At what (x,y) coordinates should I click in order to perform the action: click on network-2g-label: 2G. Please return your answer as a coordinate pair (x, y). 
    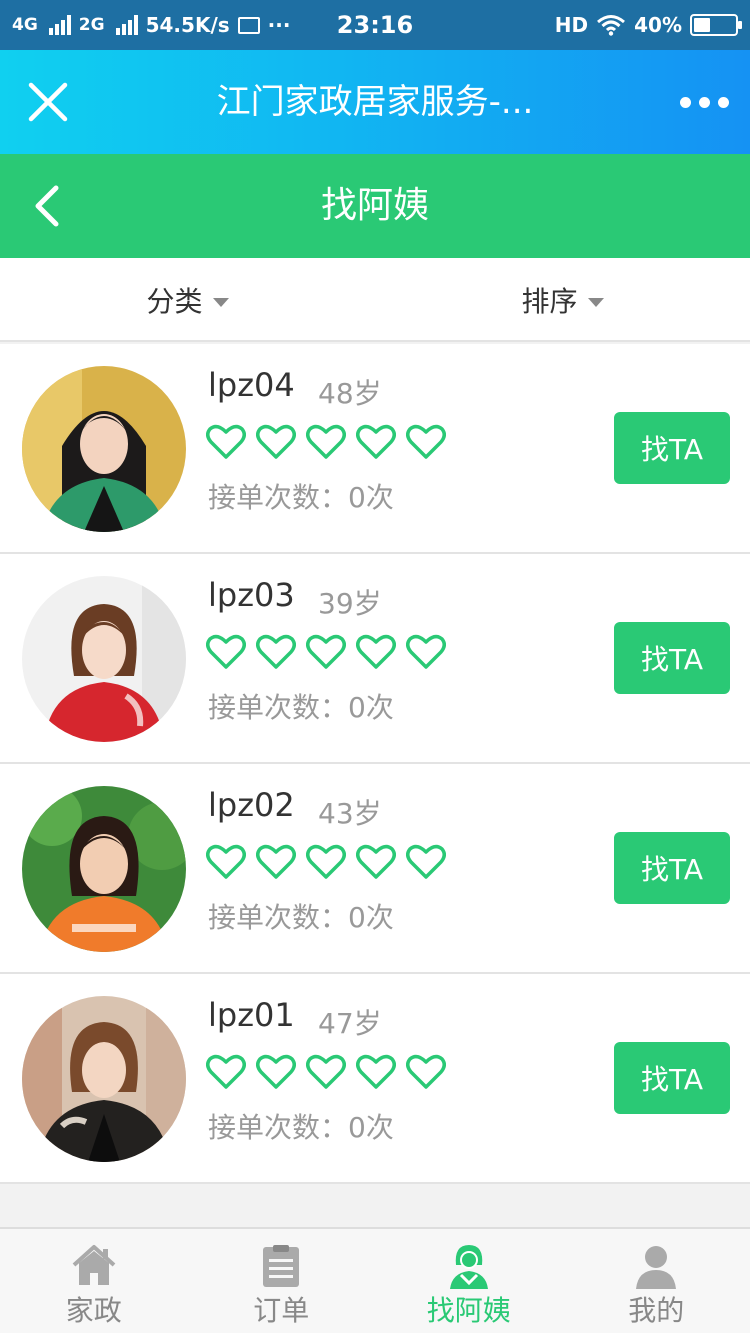
    Looking at the image, I should click on (91, 25).